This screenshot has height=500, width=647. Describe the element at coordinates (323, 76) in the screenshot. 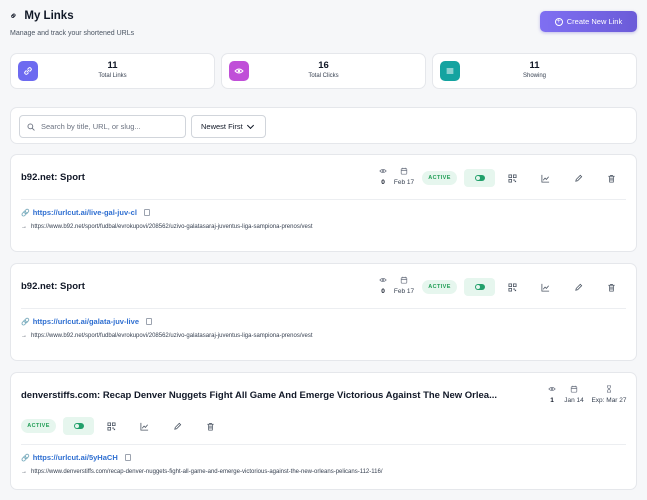

I see `stat-label: Total Clicks` at that location.